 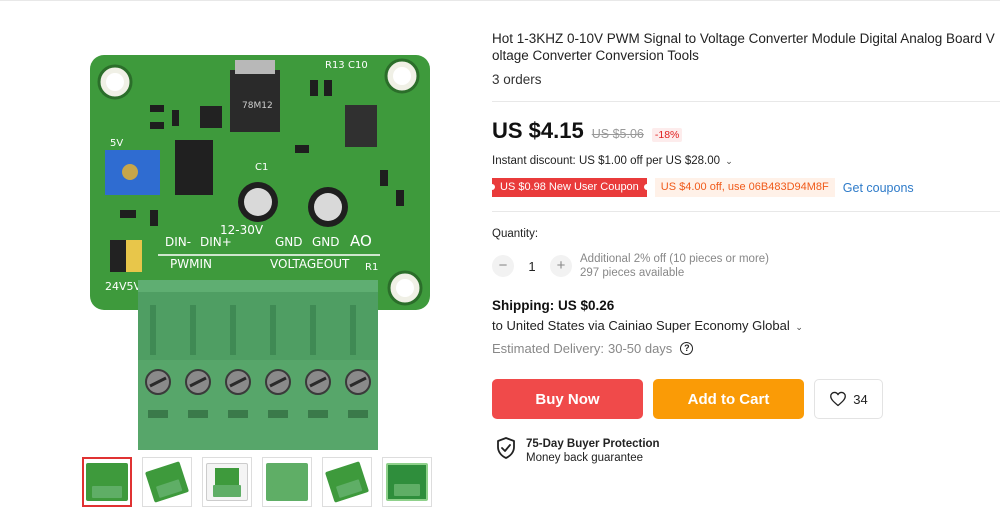 I want to click on svg-text: 78M12, so click(x=257, y=106).